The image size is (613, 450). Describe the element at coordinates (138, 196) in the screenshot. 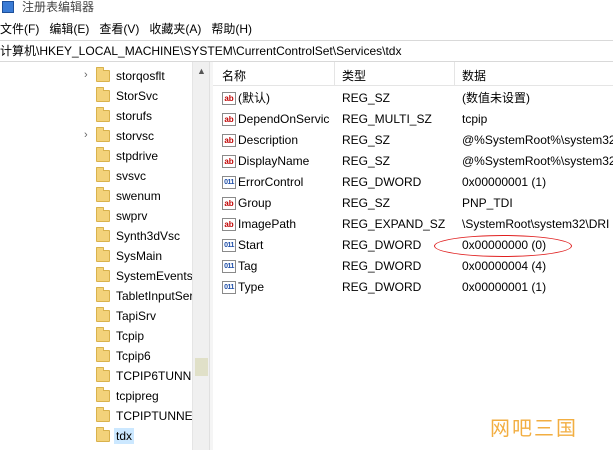

I see `tree-item-label: swenum` at that location.